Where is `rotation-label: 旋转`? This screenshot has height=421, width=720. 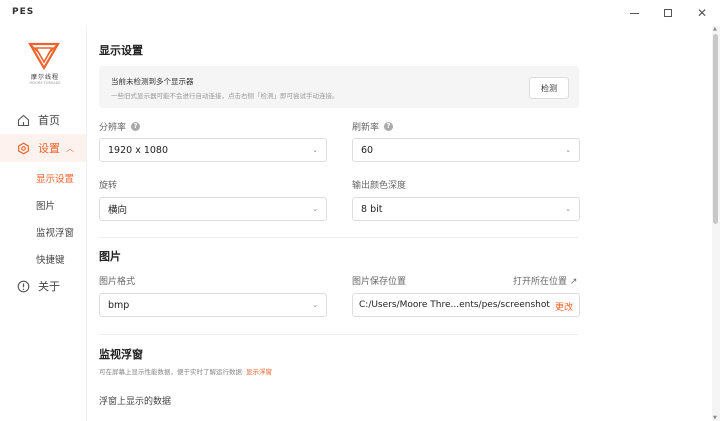 rotation-label: 旋转 is located at coordinates (108, 186).